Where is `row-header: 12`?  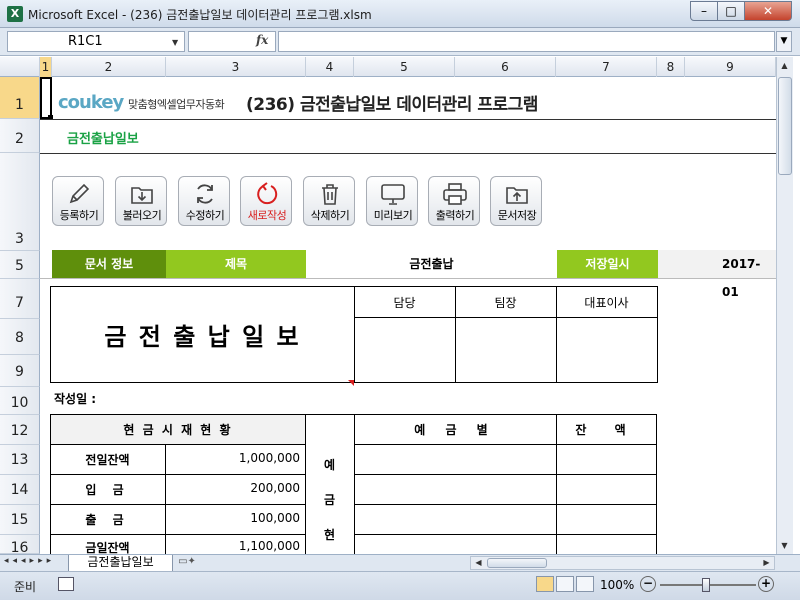 row-header: 12 is located at coordinates (20, 430).